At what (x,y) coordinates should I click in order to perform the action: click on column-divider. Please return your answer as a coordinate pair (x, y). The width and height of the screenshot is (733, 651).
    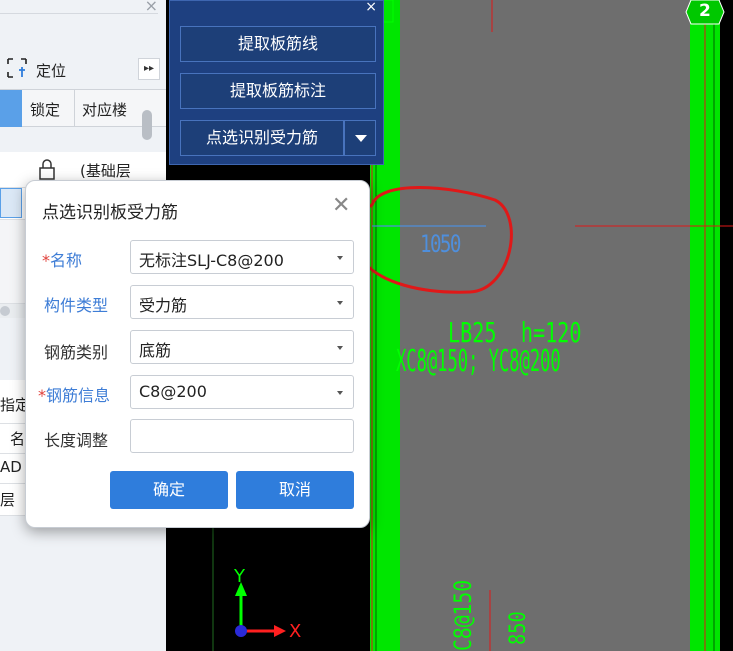
    Looking at the image, I should click on (74, 108).